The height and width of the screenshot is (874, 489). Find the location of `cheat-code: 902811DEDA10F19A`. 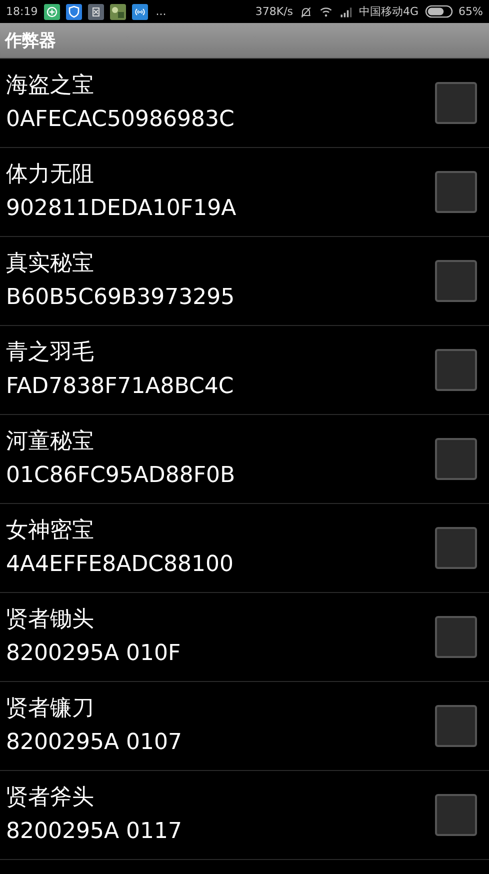

cheat-code: 902811DEDA10F19A is located at coordinates (122, 209).